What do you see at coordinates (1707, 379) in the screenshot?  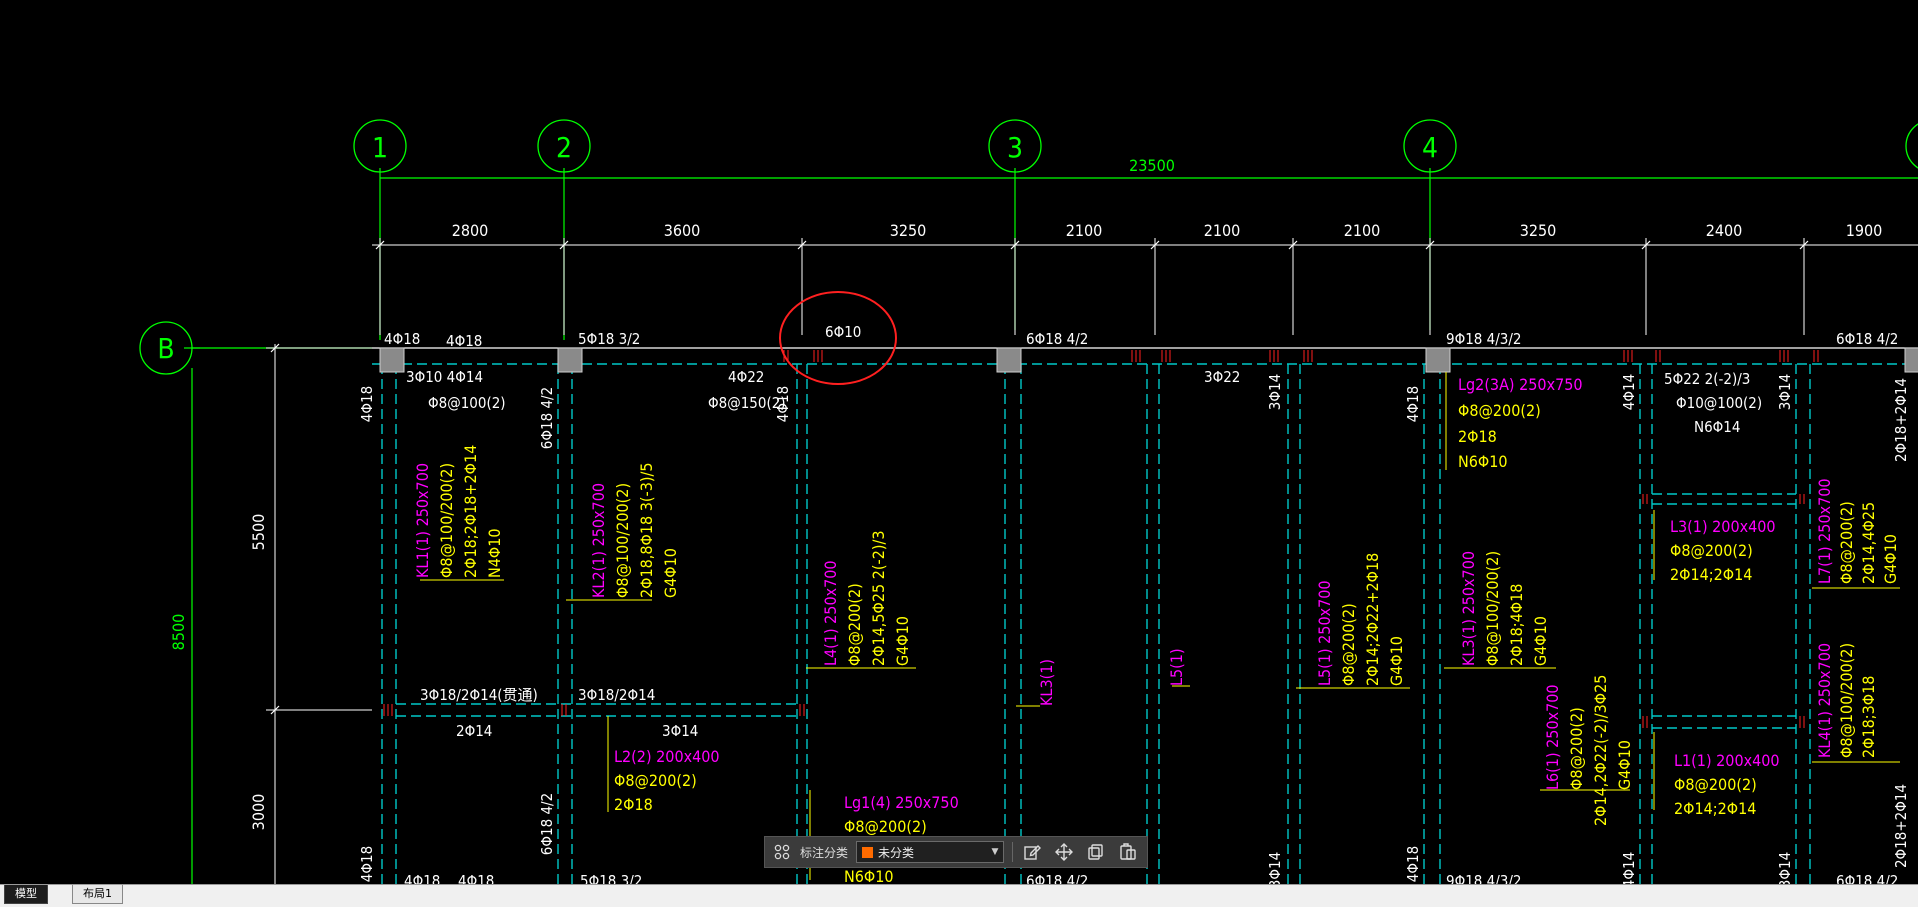 I see `l-corner-label: 5Φ22 2(-2)/3` at bounding box center [1707, 379].